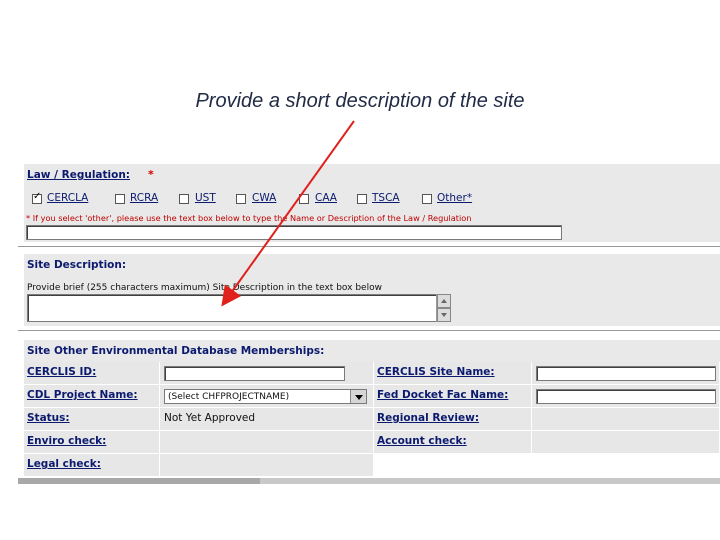  What do you see at coordinates (436, 372) in the screenshot?
I see `cerclis-site-name-label: CERCLIS Site Name:` at bounding box center [436, 372].